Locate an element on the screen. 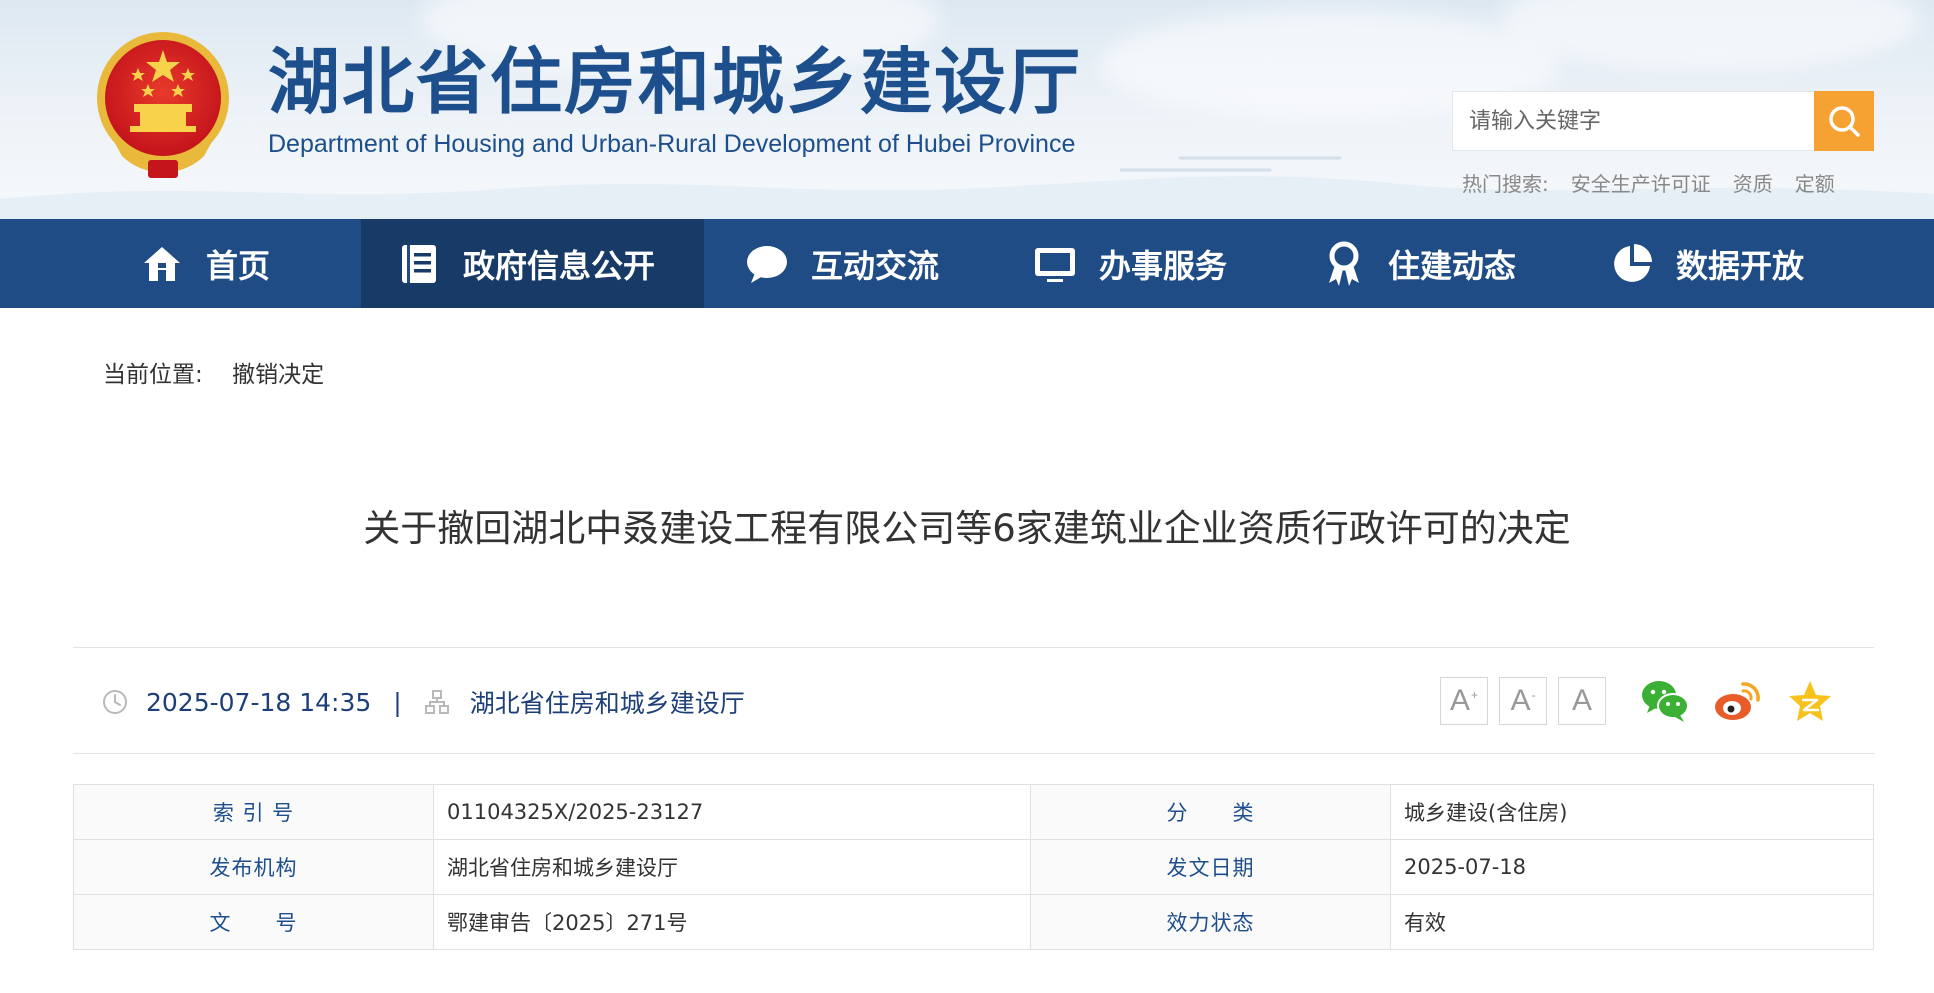 The height and width of the screenshot is (993, 1934). table-row: 发布机构 湖北省住房和城乡建设厅 发文日期 2025-07-18 is located at coordinates (973, 867).